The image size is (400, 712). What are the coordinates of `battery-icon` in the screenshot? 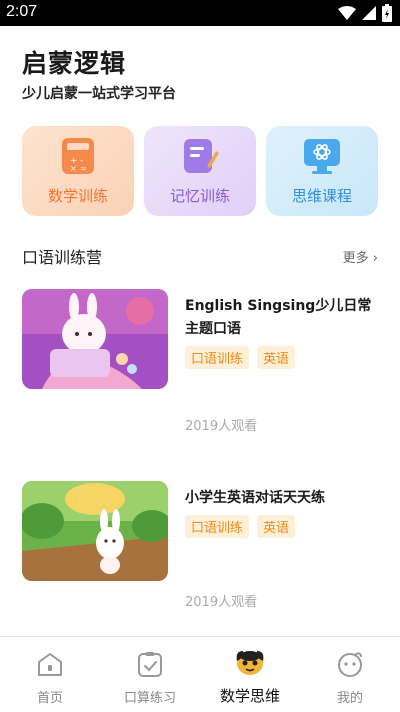 It's located at (387, 13).